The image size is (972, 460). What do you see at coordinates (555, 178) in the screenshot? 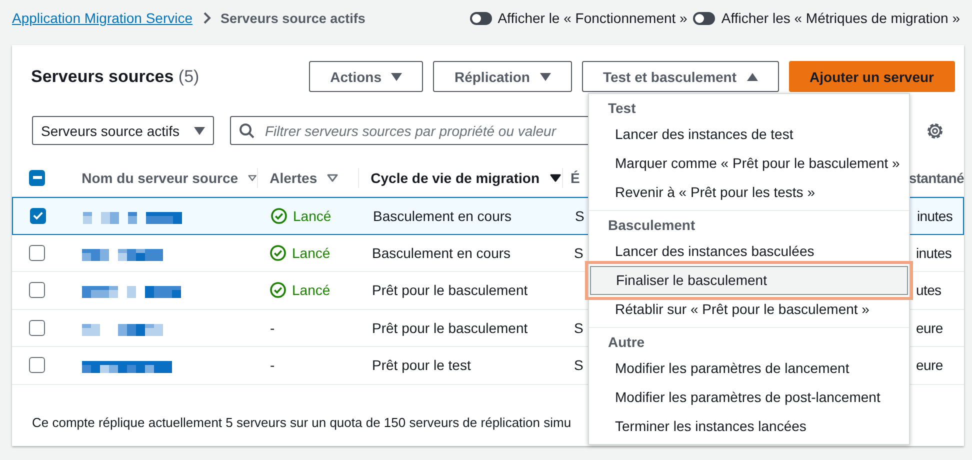
I see `sort-descending-icon` at bounding box center [555, 178].